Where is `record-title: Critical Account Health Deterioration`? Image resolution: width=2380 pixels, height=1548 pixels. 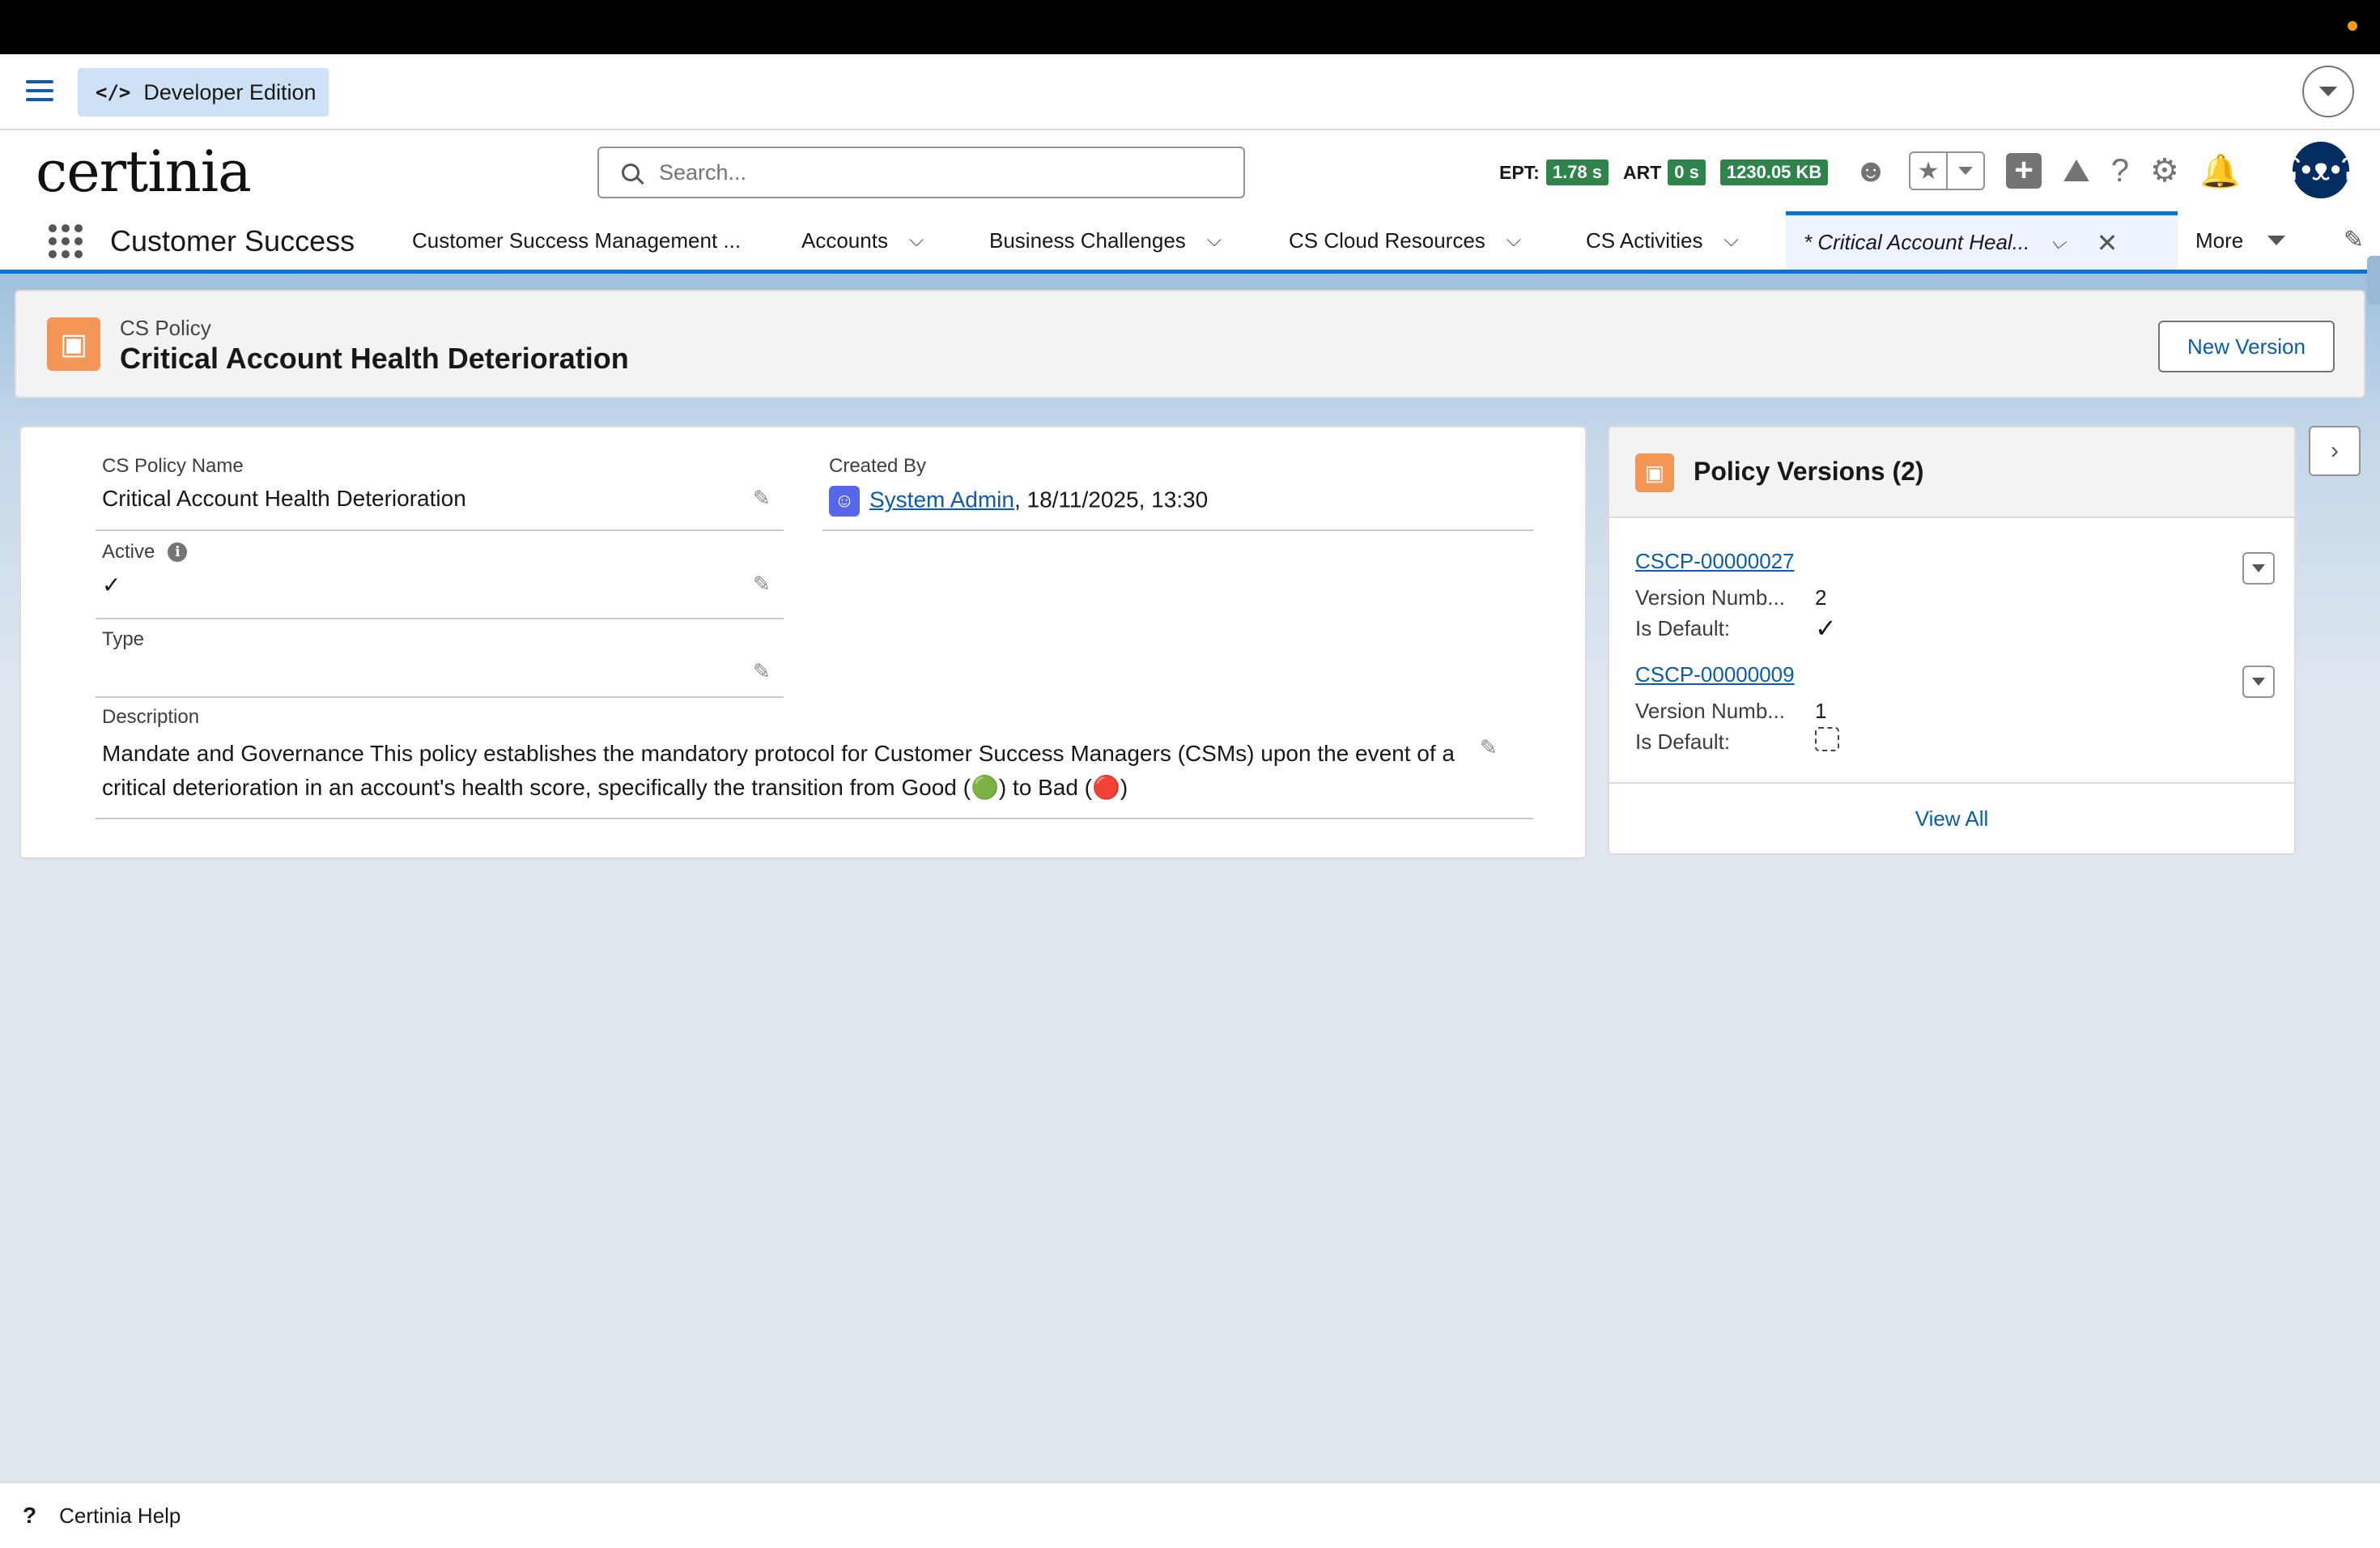 record-title: Critical Account Health Deterioration is located at coordinates (374, 358).